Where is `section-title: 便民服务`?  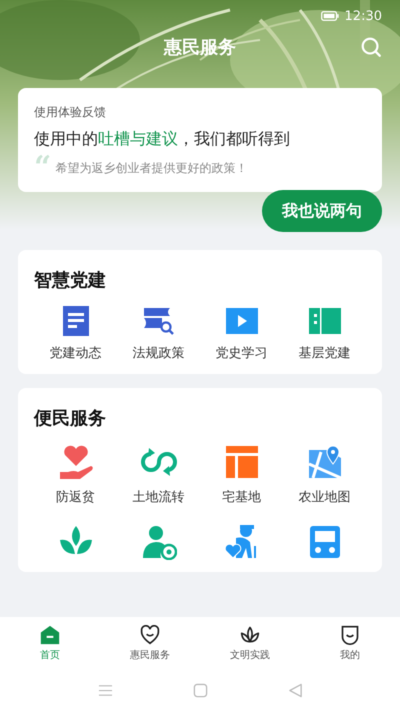 section-title: 便民服务 is located at coordinates (70, 418).